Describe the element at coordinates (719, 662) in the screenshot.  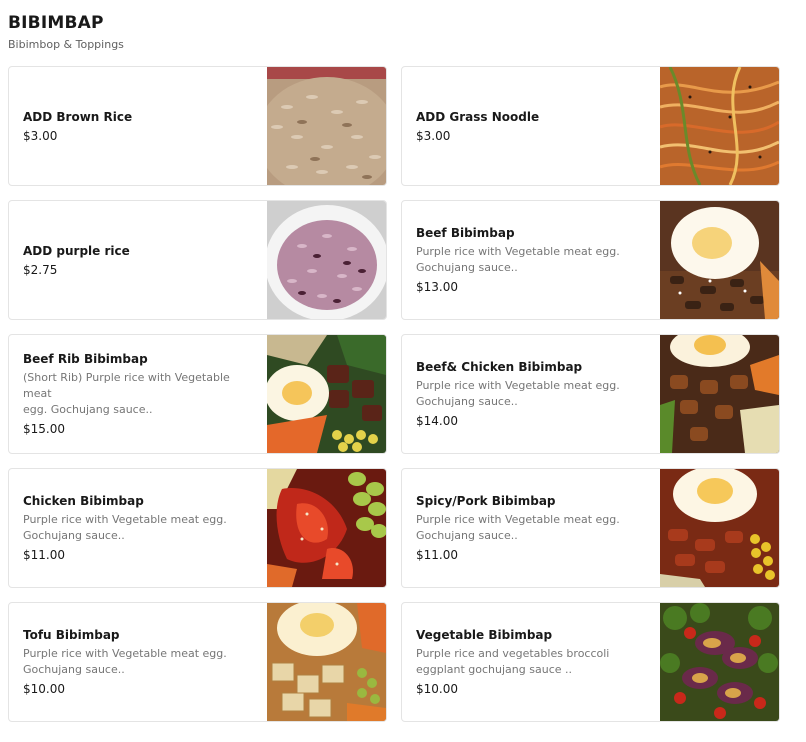
I see `vegetable-bibimbap-photo` at that location.